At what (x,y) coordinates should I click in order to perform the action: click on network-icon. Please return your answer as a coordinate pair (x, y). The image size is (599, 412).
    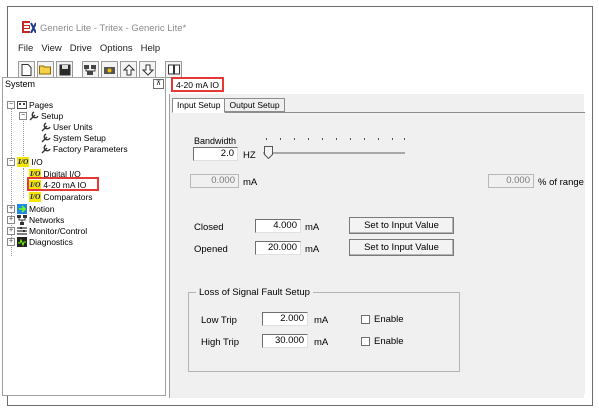
    Looking at the image, I should click on (90, 69).